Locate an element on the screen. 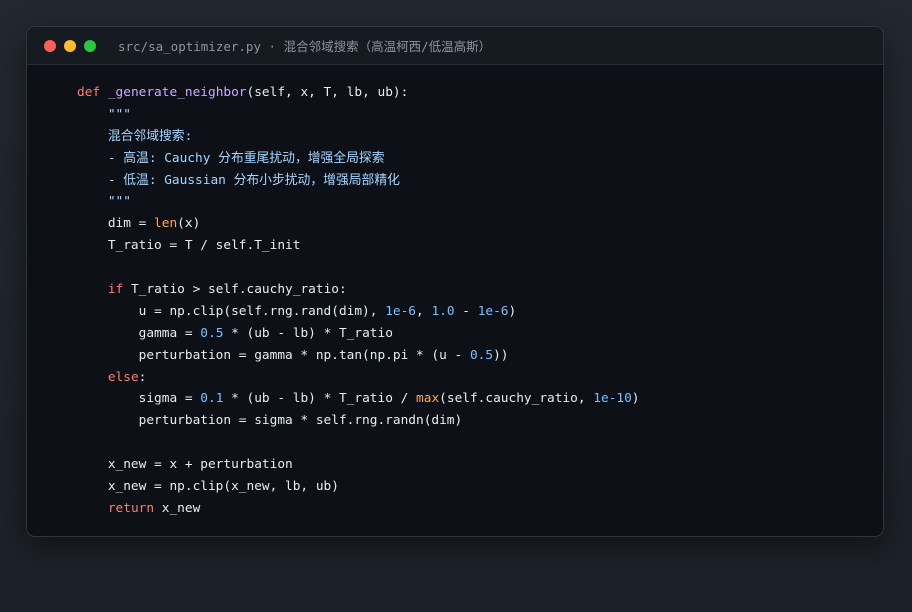 This screenshot has width=912, height=612. code-token: , is located at coordinates (424, 311).